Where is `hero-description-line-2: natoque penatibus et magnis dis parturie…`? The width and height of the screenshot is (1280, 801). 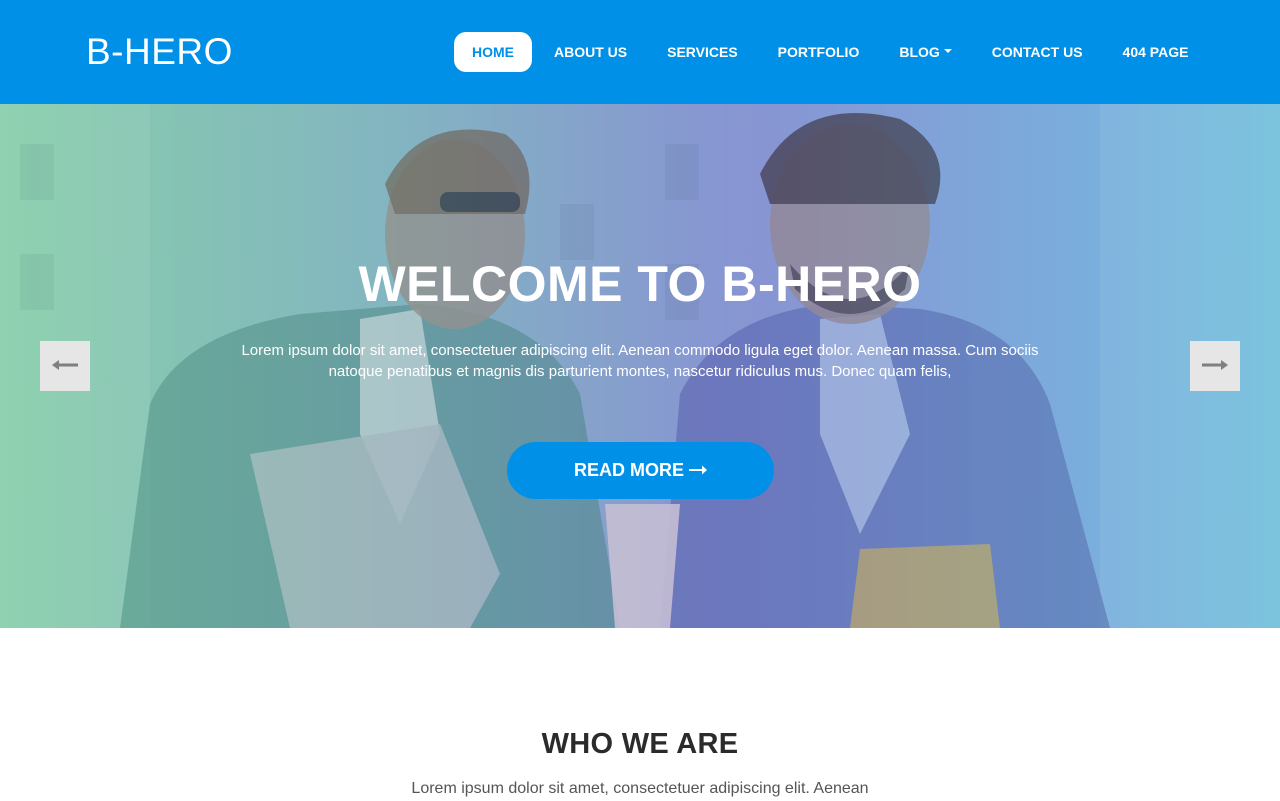
hero-description-line-2: natoque penatibus et magnis dis parturie… is located at coordinates (640, 371).